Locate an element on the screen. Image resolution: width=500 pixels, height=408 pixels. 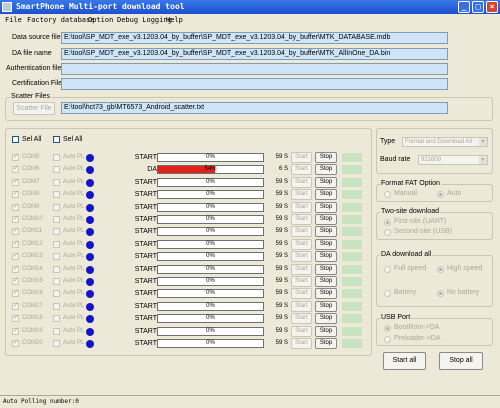
port-state: START is located at coordinates (145, 294).